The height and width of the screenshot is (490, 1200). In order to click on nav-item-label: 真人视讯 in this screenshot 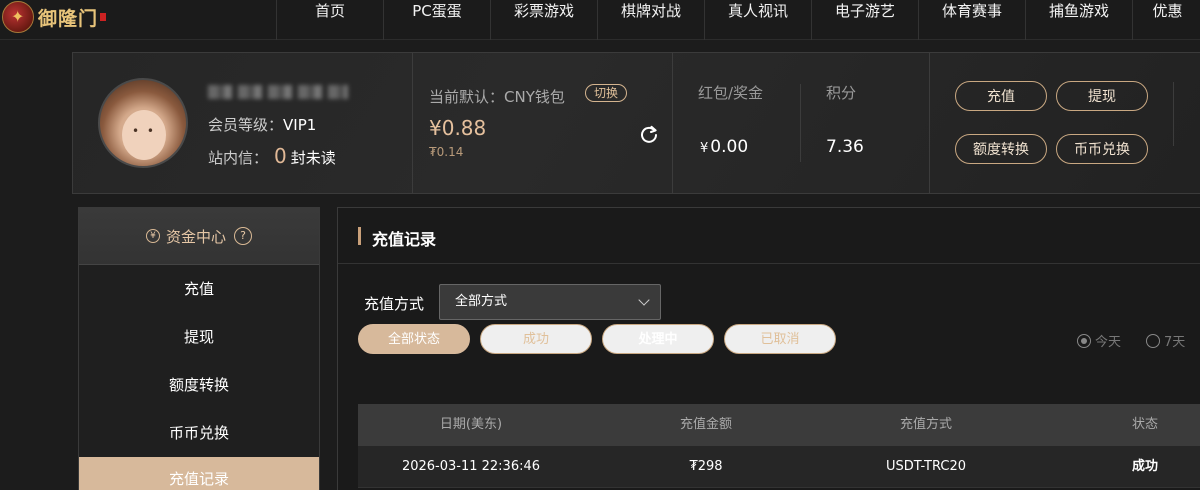, I will do `click(757, 11)`.